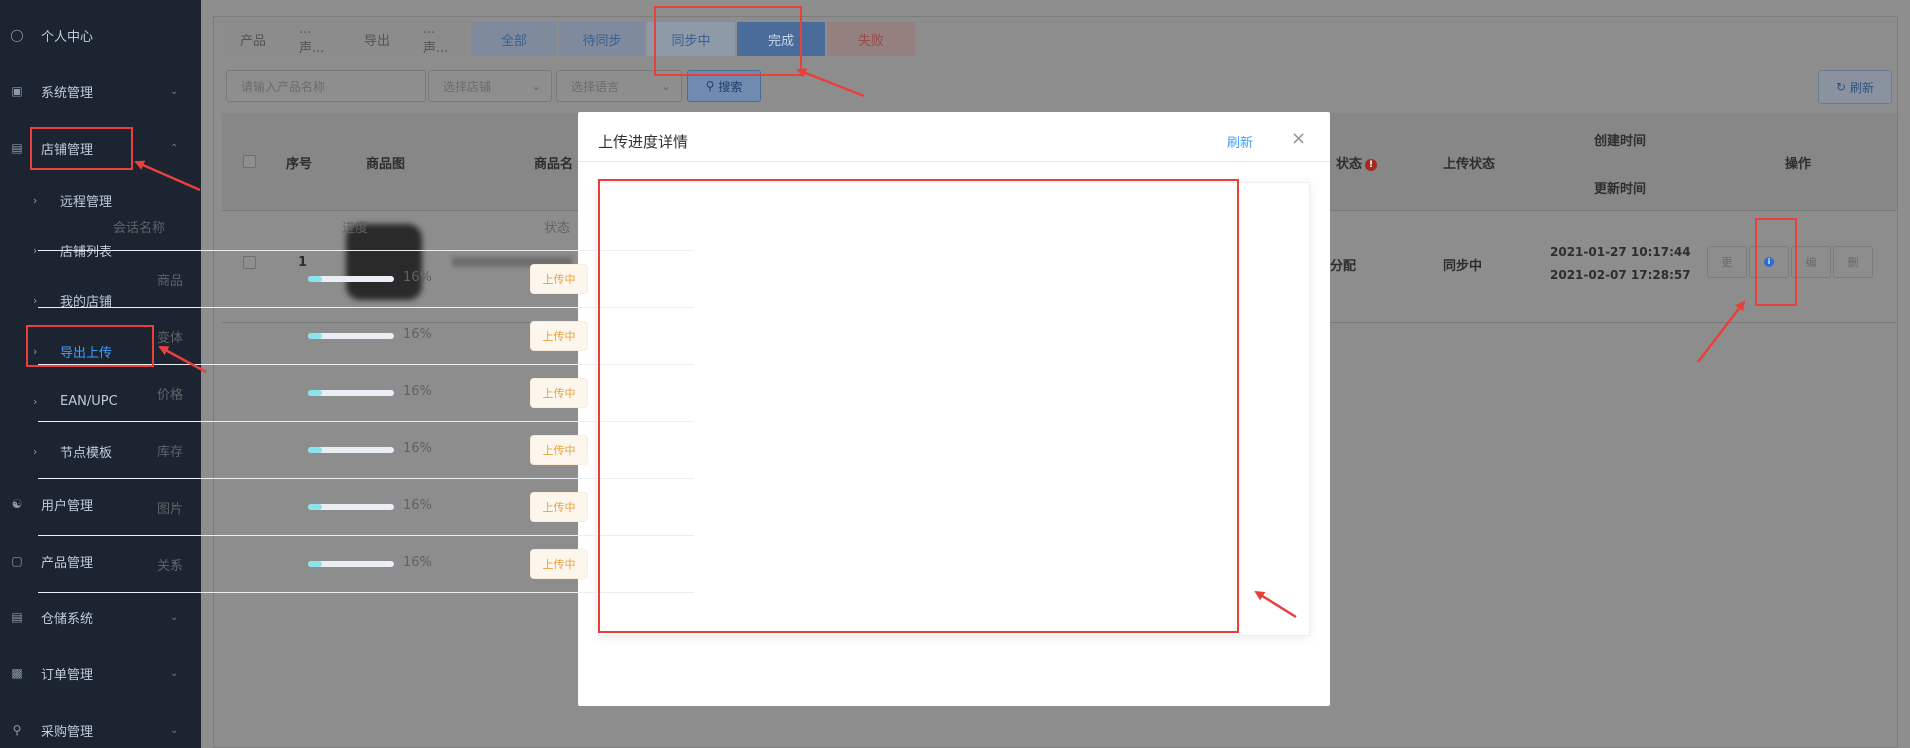 The width and height of the screenshot is (1910, 748). Describe the element at coordinates (386, 164) in the screenshot. I see `header-image: 商品图` at that location.